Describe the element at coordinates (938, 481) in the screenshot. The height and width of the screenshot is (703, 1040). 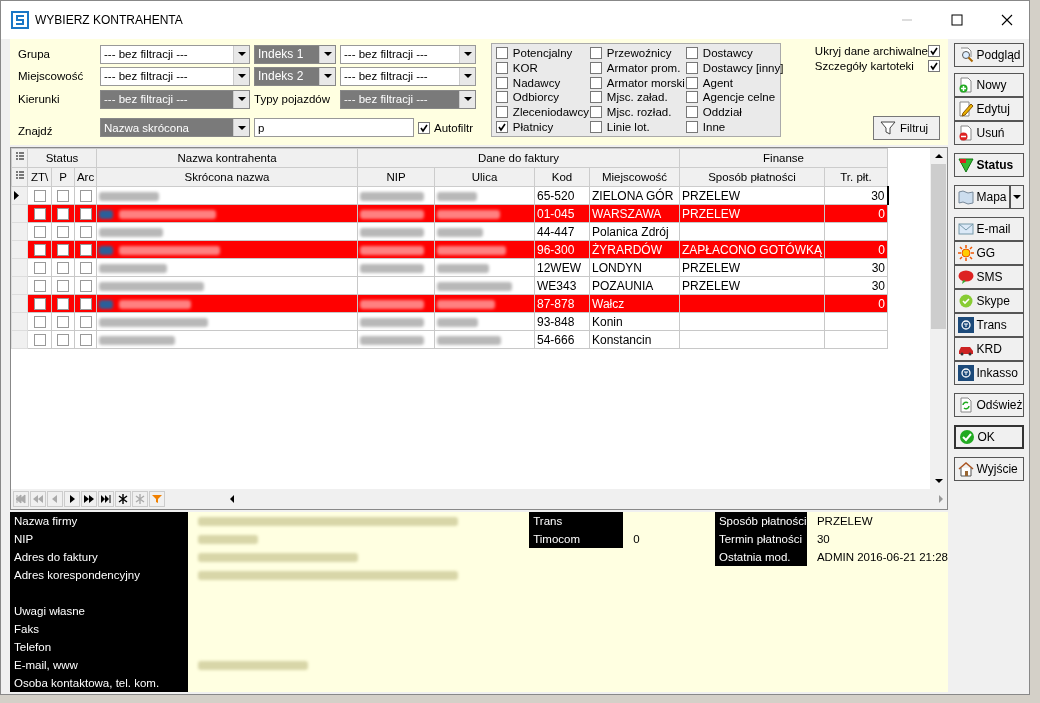
I see `scroll-down-icon` at that location.